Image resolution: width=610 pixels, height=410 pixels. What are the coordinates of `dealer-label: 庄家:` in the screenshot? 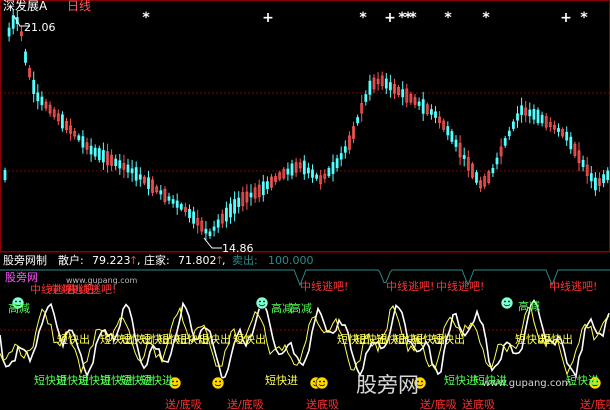 It's located at (157, 260).